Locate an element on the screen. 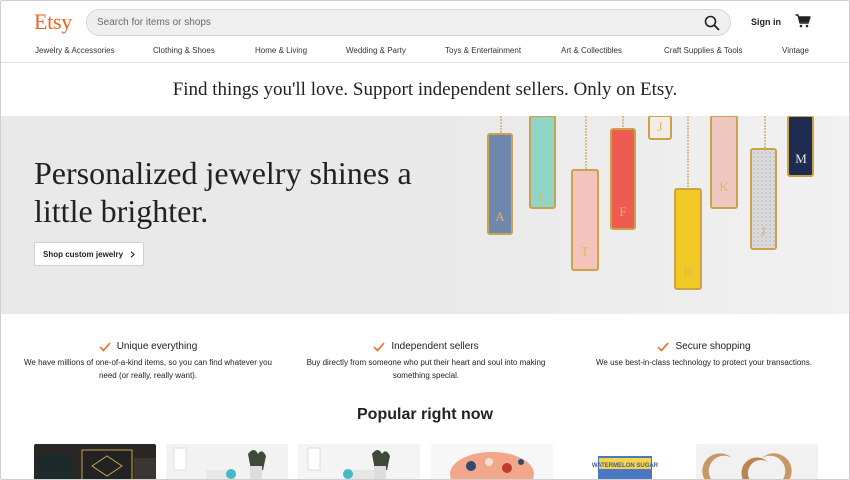 Image resolution: width=850 pixels, height=480 pixels. popular-item-moon-shelf is located at coordinates (757, 462).